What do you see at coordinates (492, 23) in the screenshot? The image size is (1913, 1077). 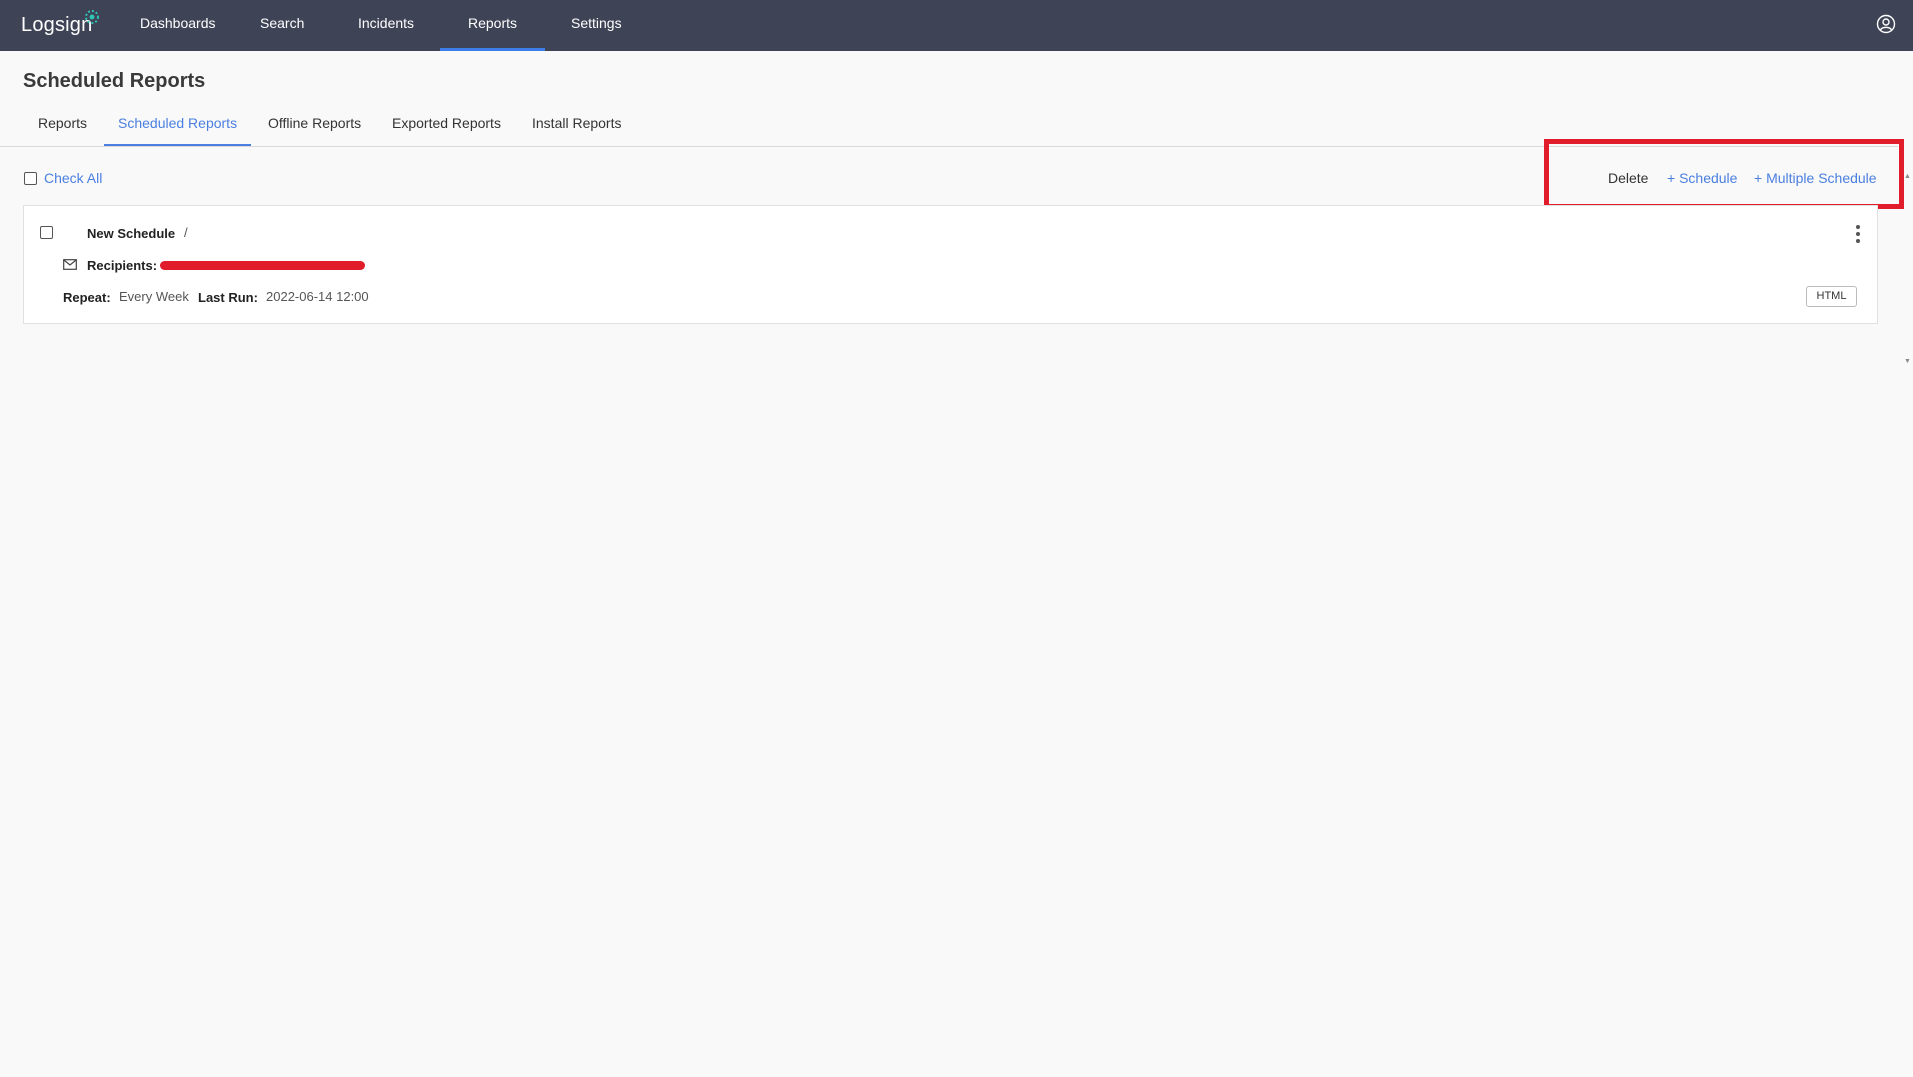 I see `nav-reports: Reports` at bounding box center [492, 23].